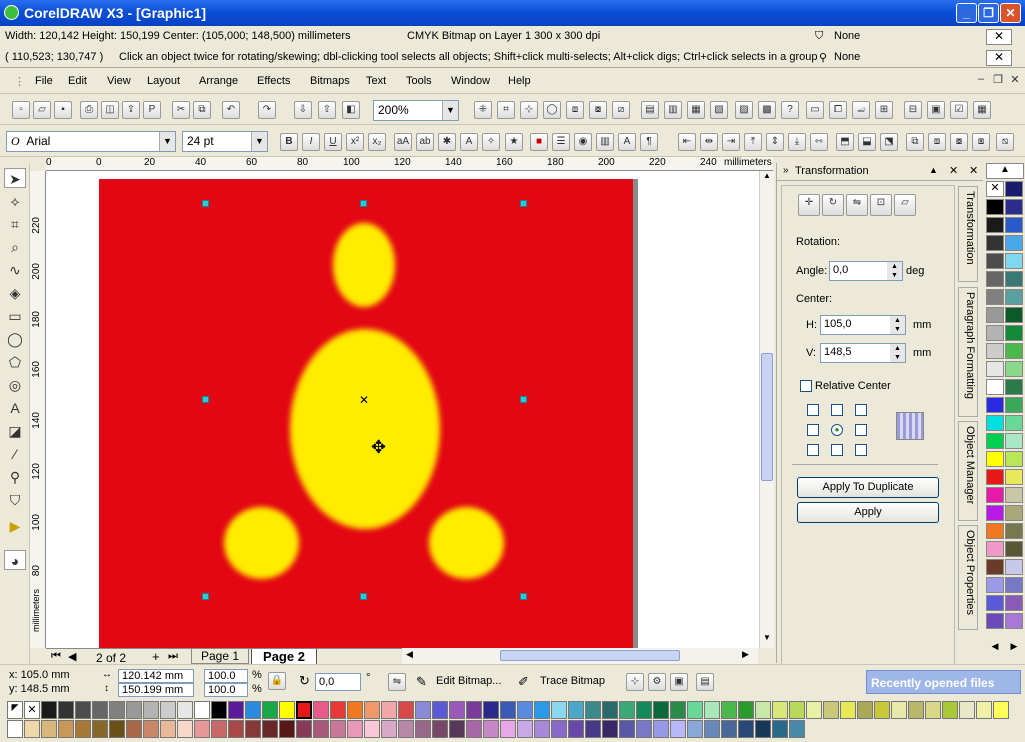  What do you see at coordinates (15, 362) in the screenshot?
I see `polygon-tool-icon: ⬠` at bounding box center [15, 362].